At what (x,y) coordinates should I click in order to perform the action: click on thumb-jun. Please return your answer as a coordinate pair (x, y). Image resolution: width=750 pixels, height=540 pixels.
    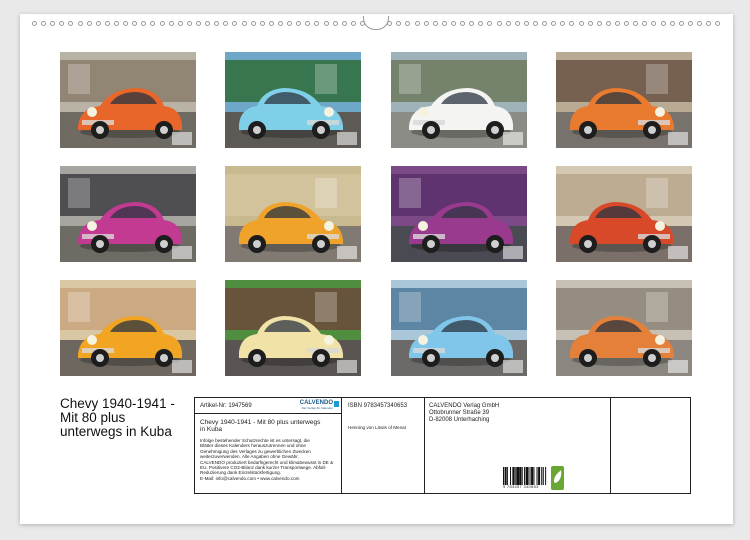
    Looking at the image, I should click on (293, 214).